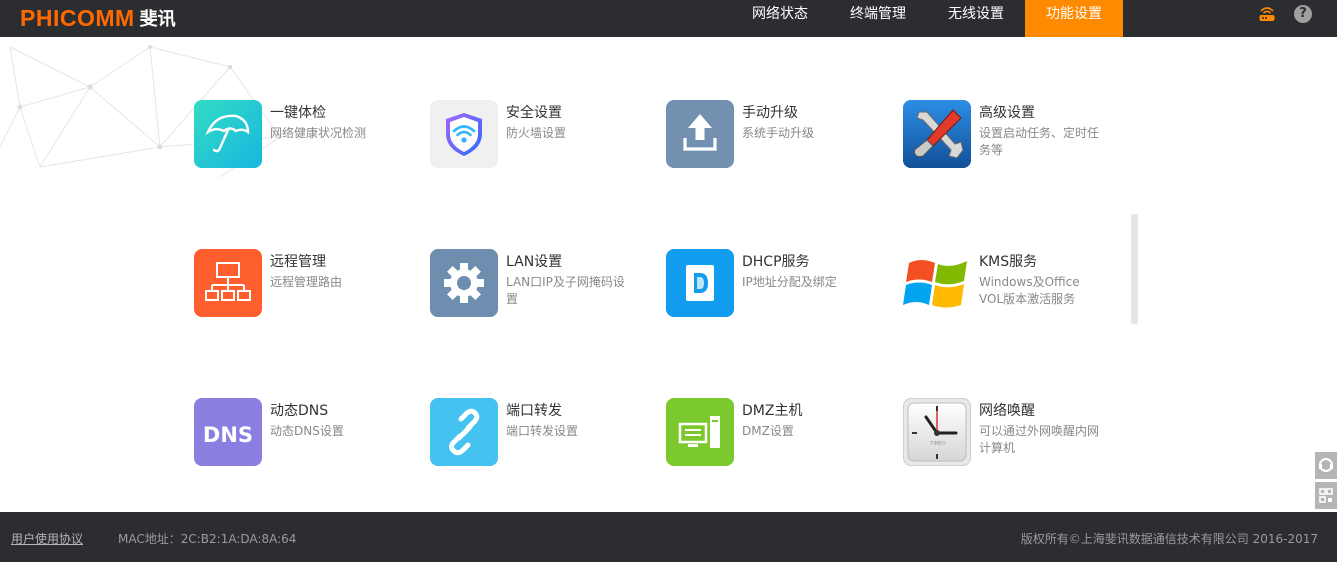 This screenshot has height=566, width=1337. I want to click on tab-device-management: 终端管理, so click(878, 18).